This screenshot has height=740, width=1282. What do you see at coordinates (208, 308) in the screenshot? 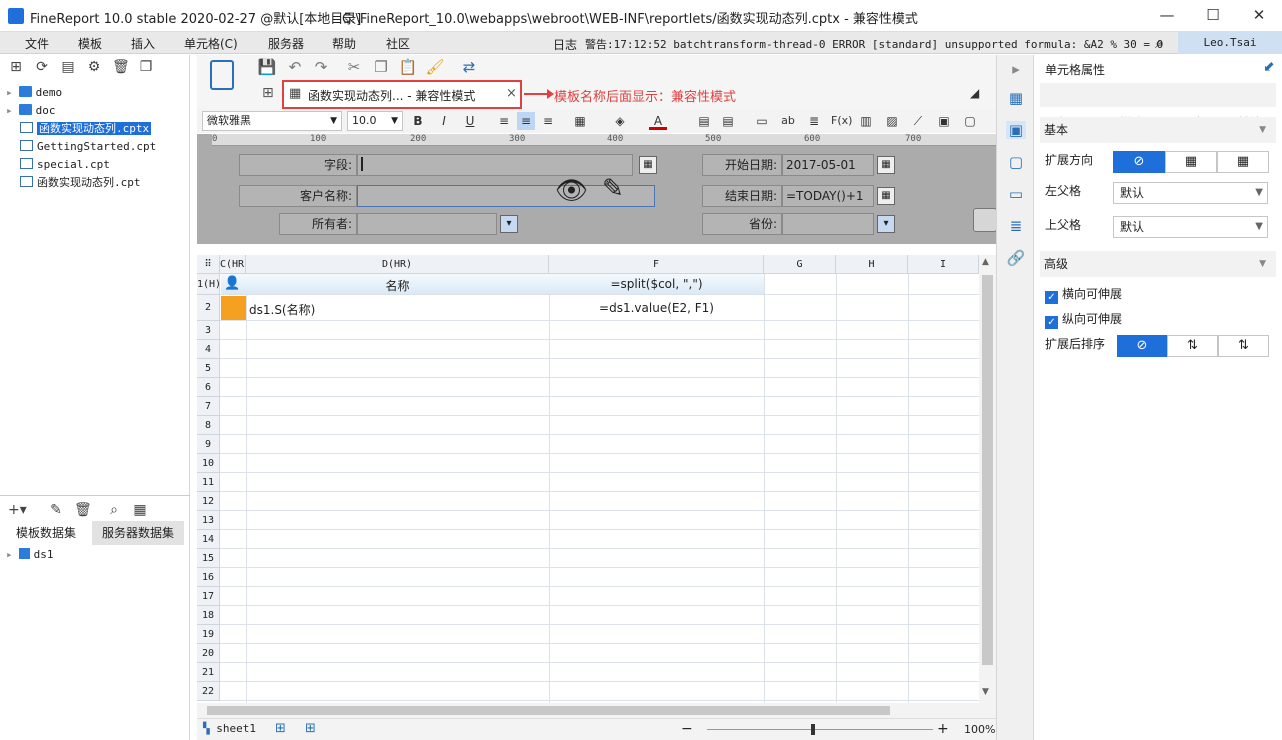
I see `row-header: 2` at bounding box center [208, 308].